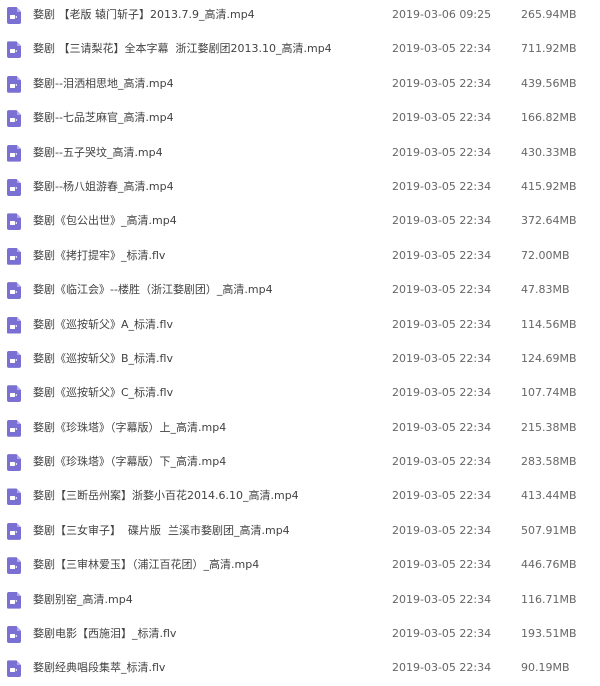 This screenshot has width=600, height=686. I want to click on file-name: 婺剧《珍珠塔》（字幕版）下_高清.mp4, so click(129, 462).